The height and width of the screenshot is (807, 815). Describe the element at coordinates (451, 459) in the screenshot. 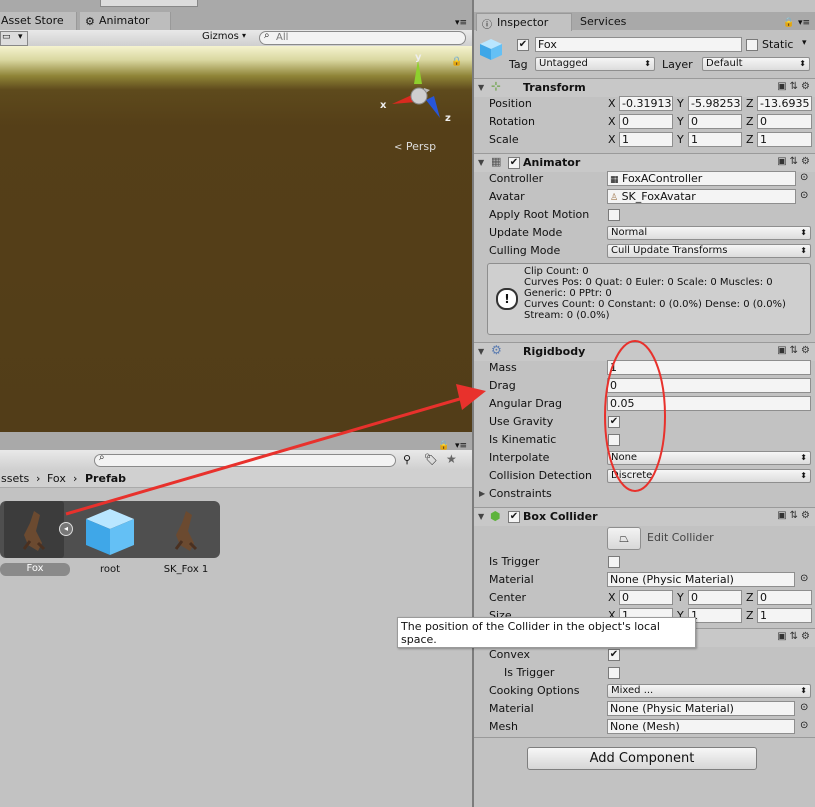

I see `favorite-star-icon: ★` at that location.